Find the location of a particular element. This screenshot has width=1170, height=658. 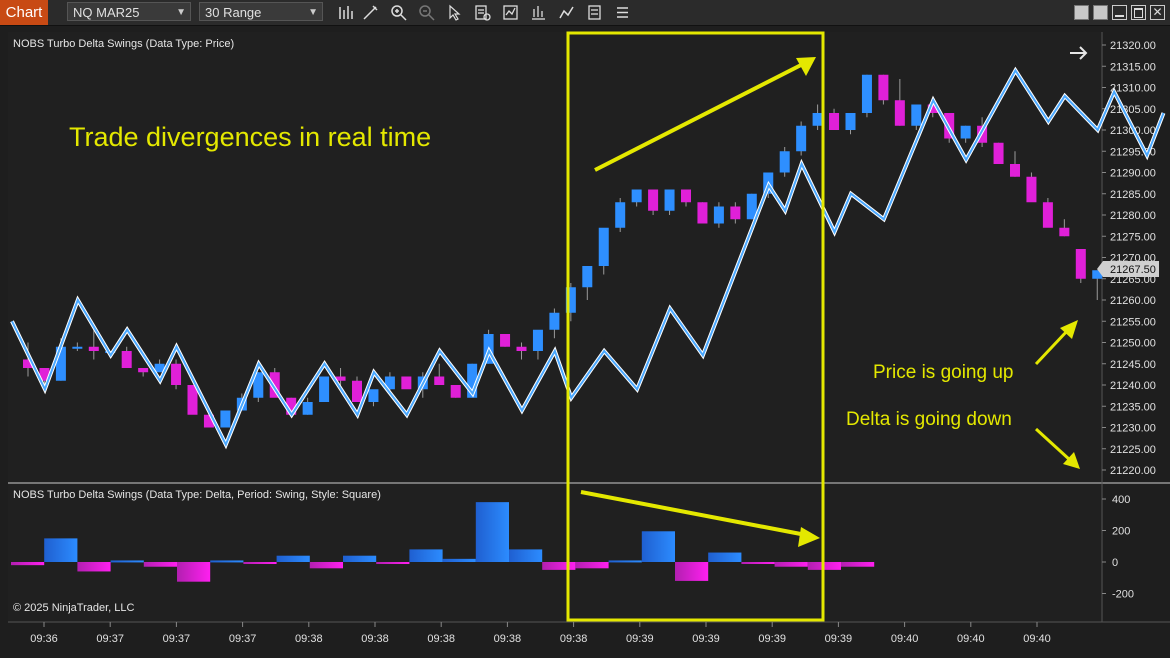

pointer-icon is located at coordinates (454, 12).